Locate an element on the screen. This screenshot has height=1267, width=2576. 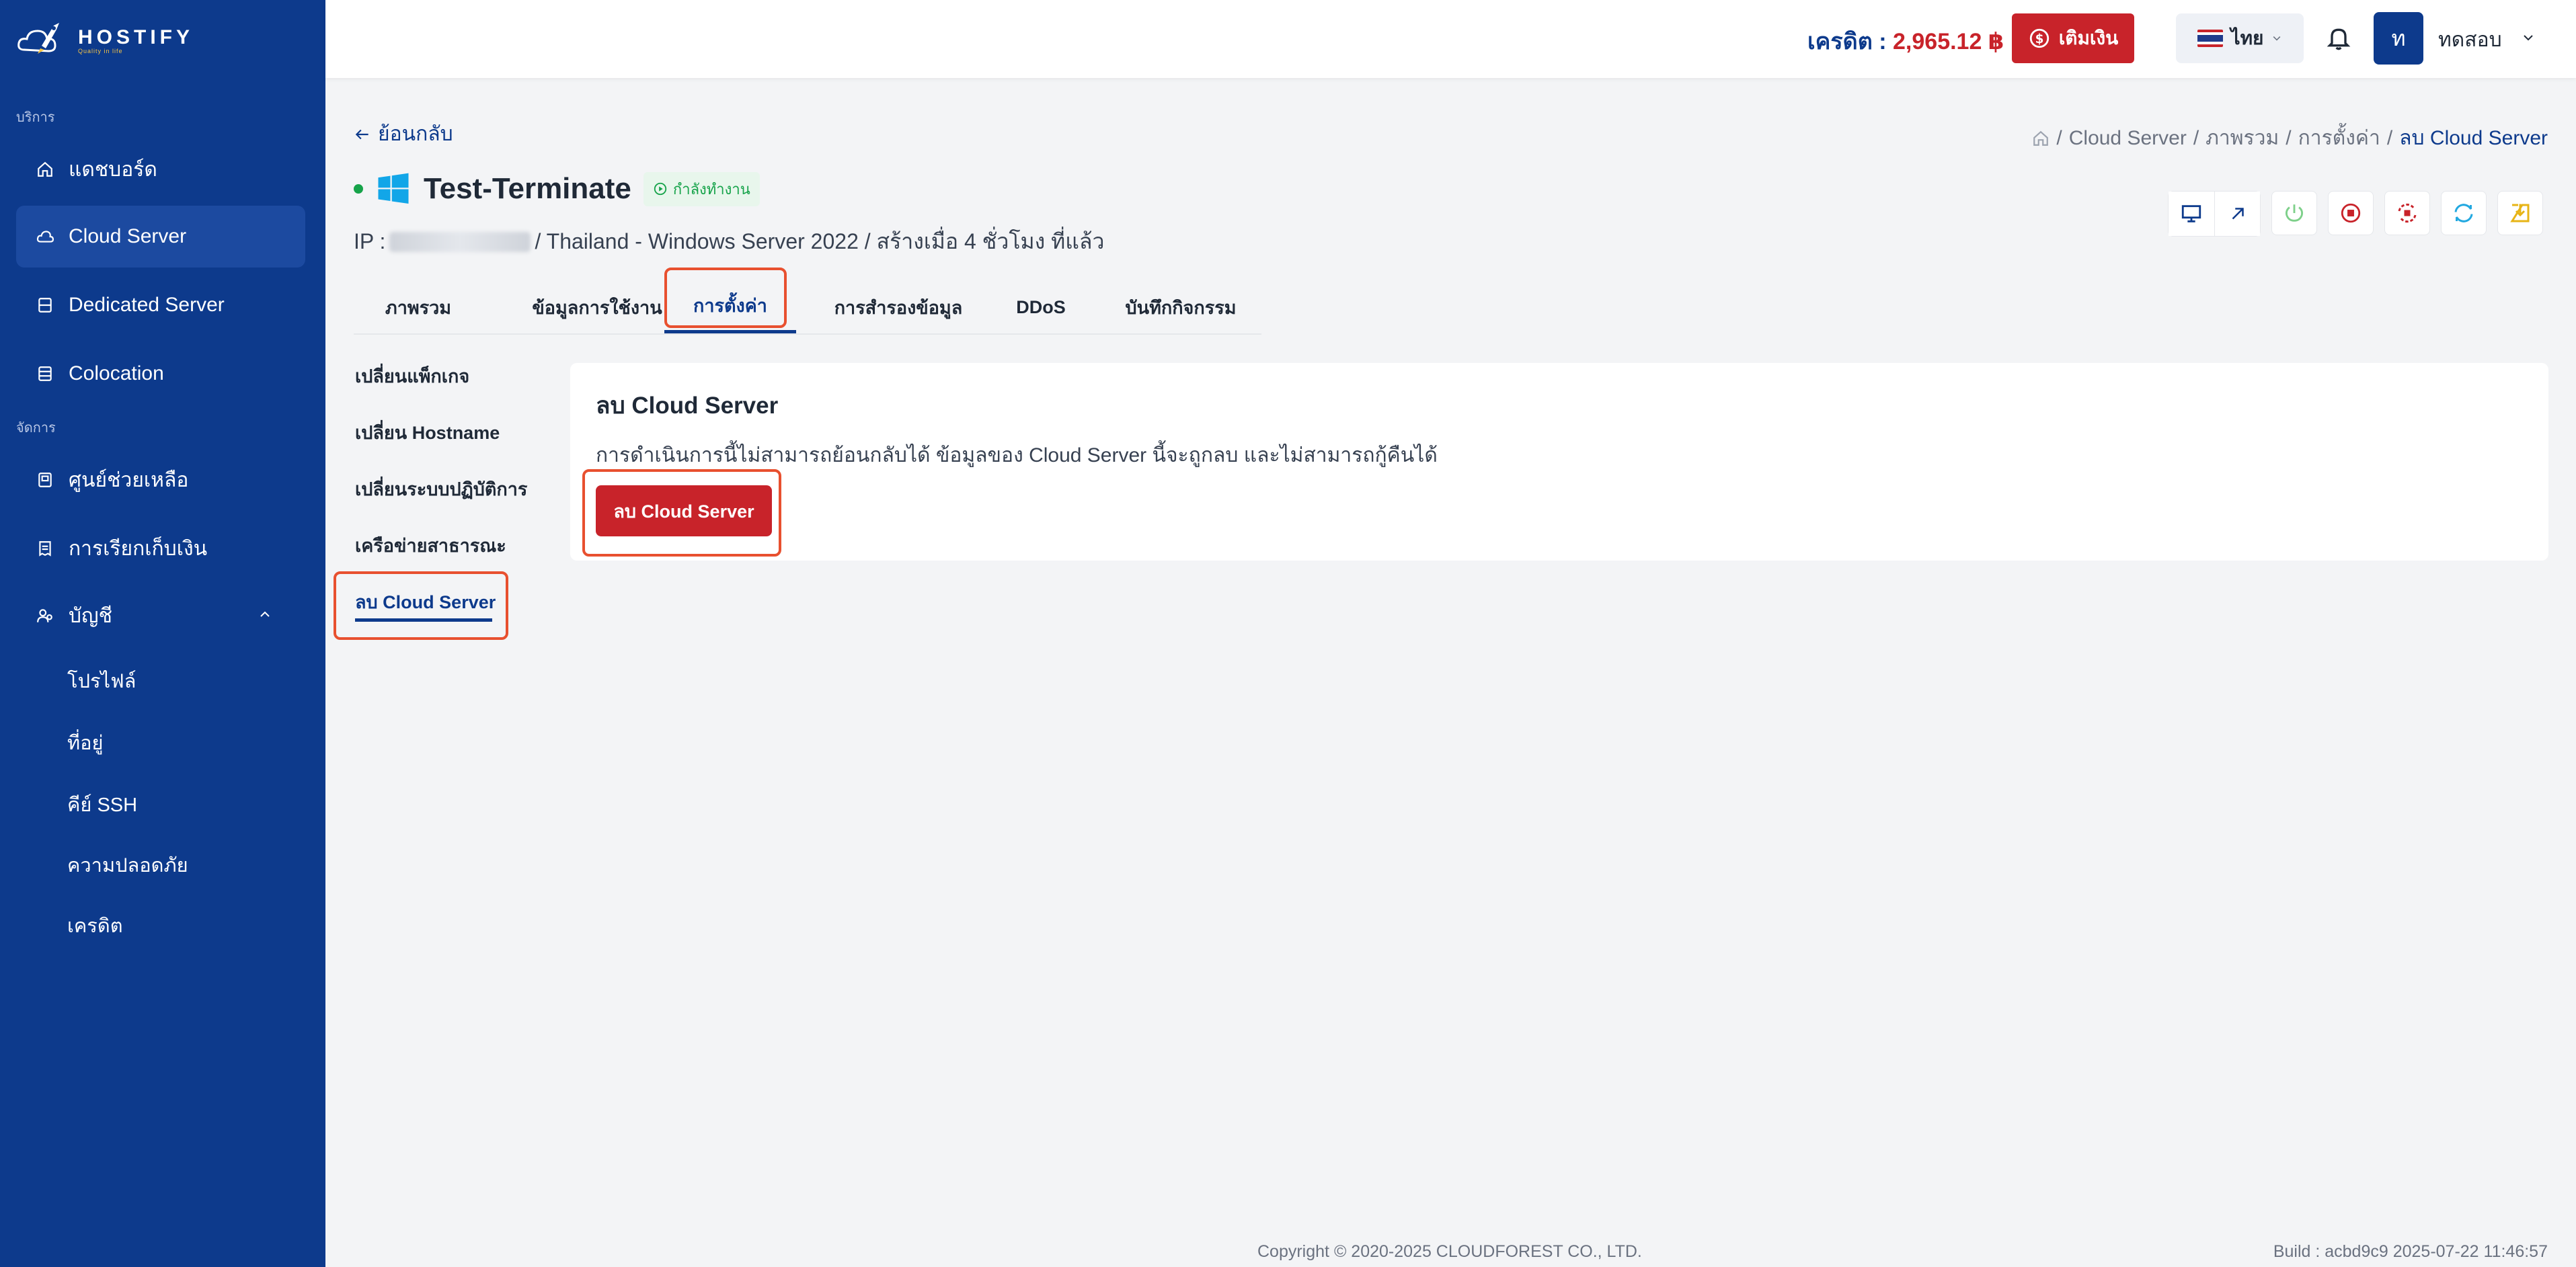
reset-button is located at coordinates (2407, 213).